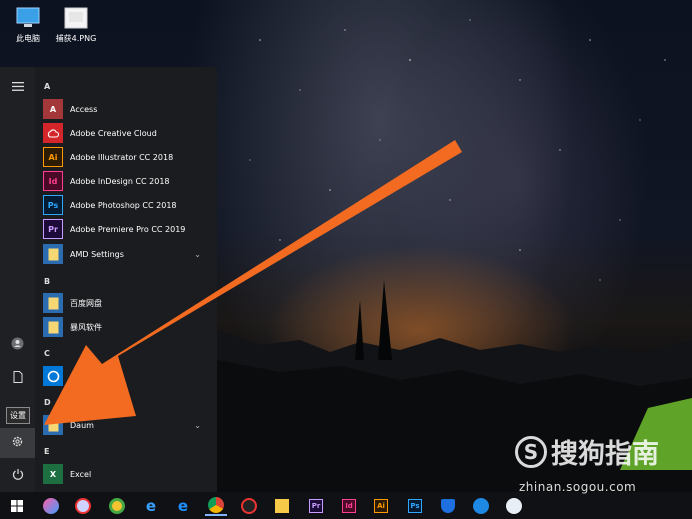  Describe the element at coordinates (129, 254) in the screenshot. I see `app-amd-settings: AMD Settings ⌄` at that location.